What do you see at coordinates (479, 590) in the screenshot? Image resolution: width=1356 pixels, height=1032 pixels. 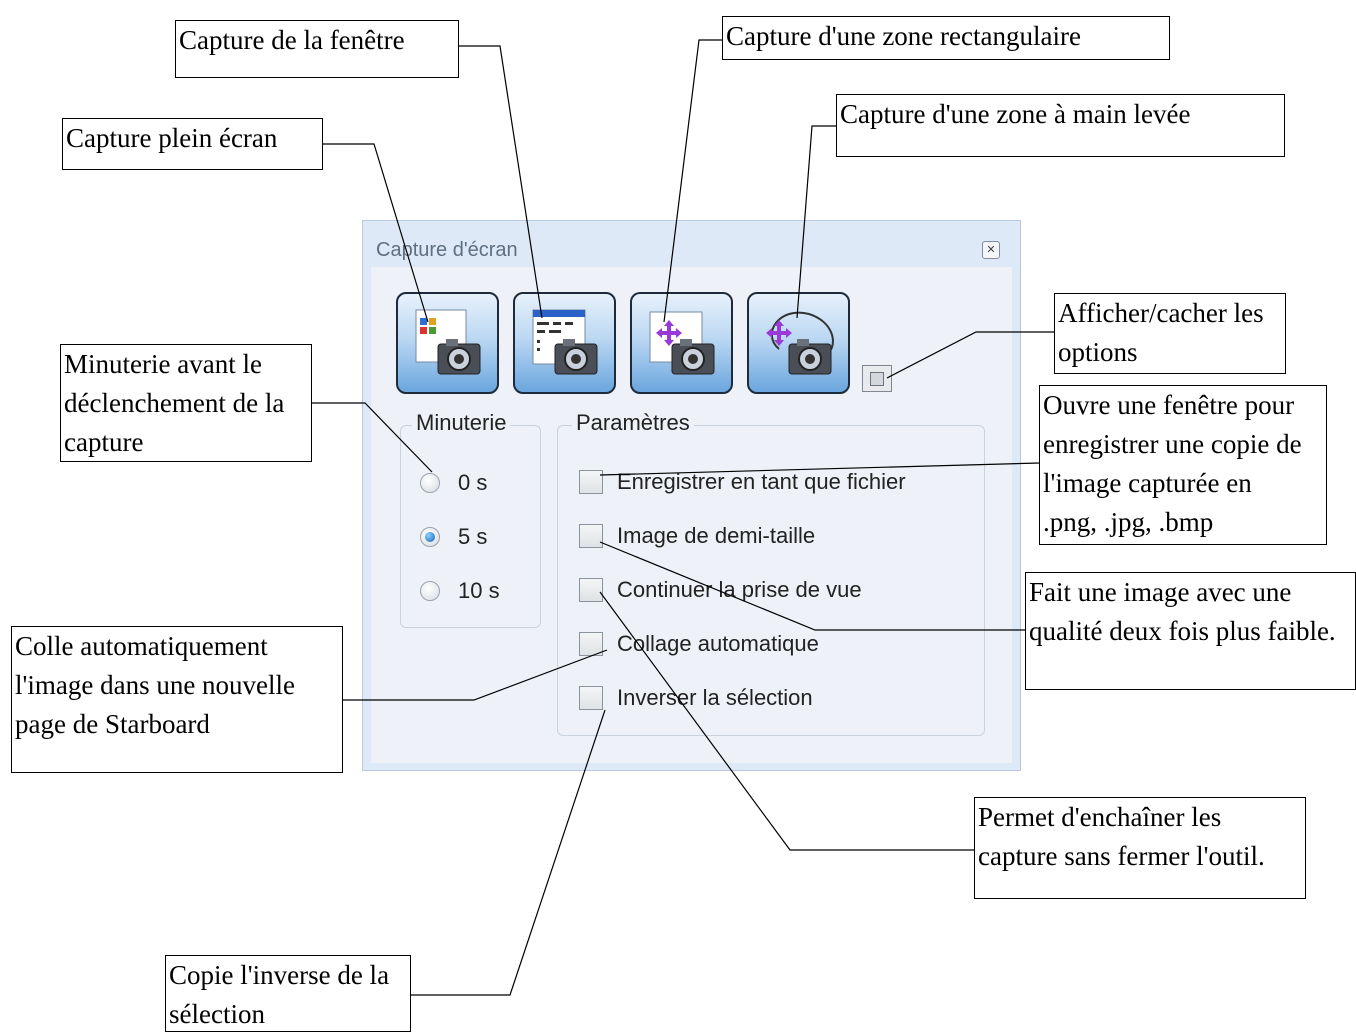 I see `timer-option-label: 10 s` at bounding box center [479, 590].